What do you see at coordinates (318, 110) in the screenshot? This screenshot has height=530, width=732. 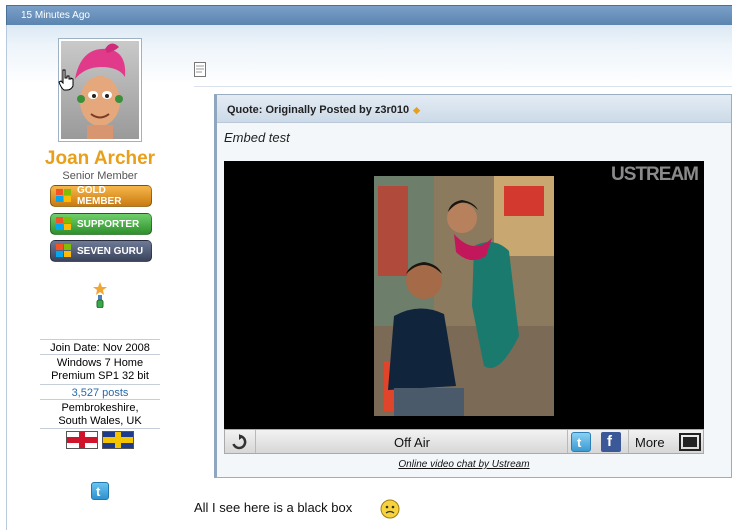 I see `quote-header-text: Quote: Originally Posted by z3r010` at bounding box center [318, 110].